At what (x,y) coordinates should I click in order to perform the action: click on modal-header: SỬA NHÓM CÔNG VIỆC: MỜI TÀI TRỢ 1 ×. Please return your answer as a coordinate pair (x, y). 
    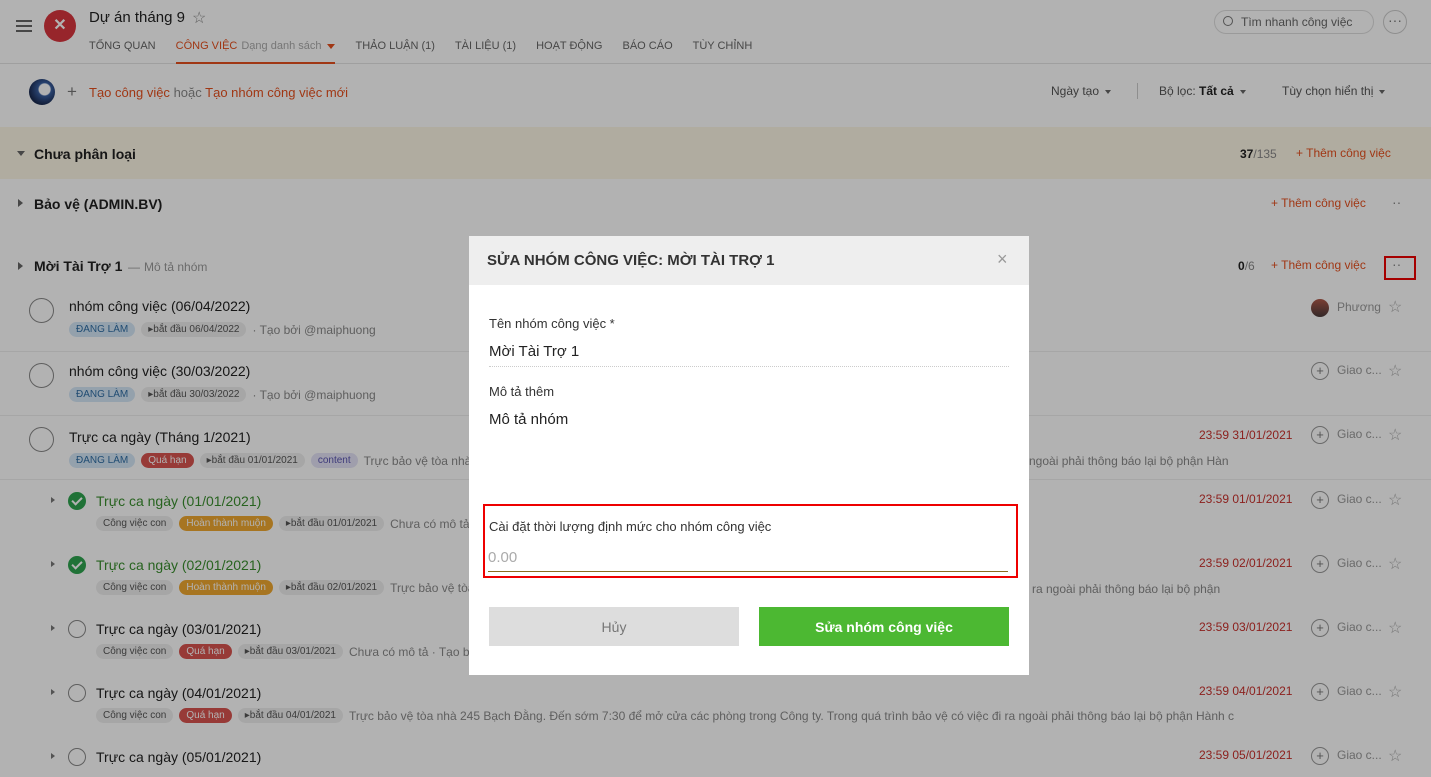
    Looking at the image, I should click on (749, 260).